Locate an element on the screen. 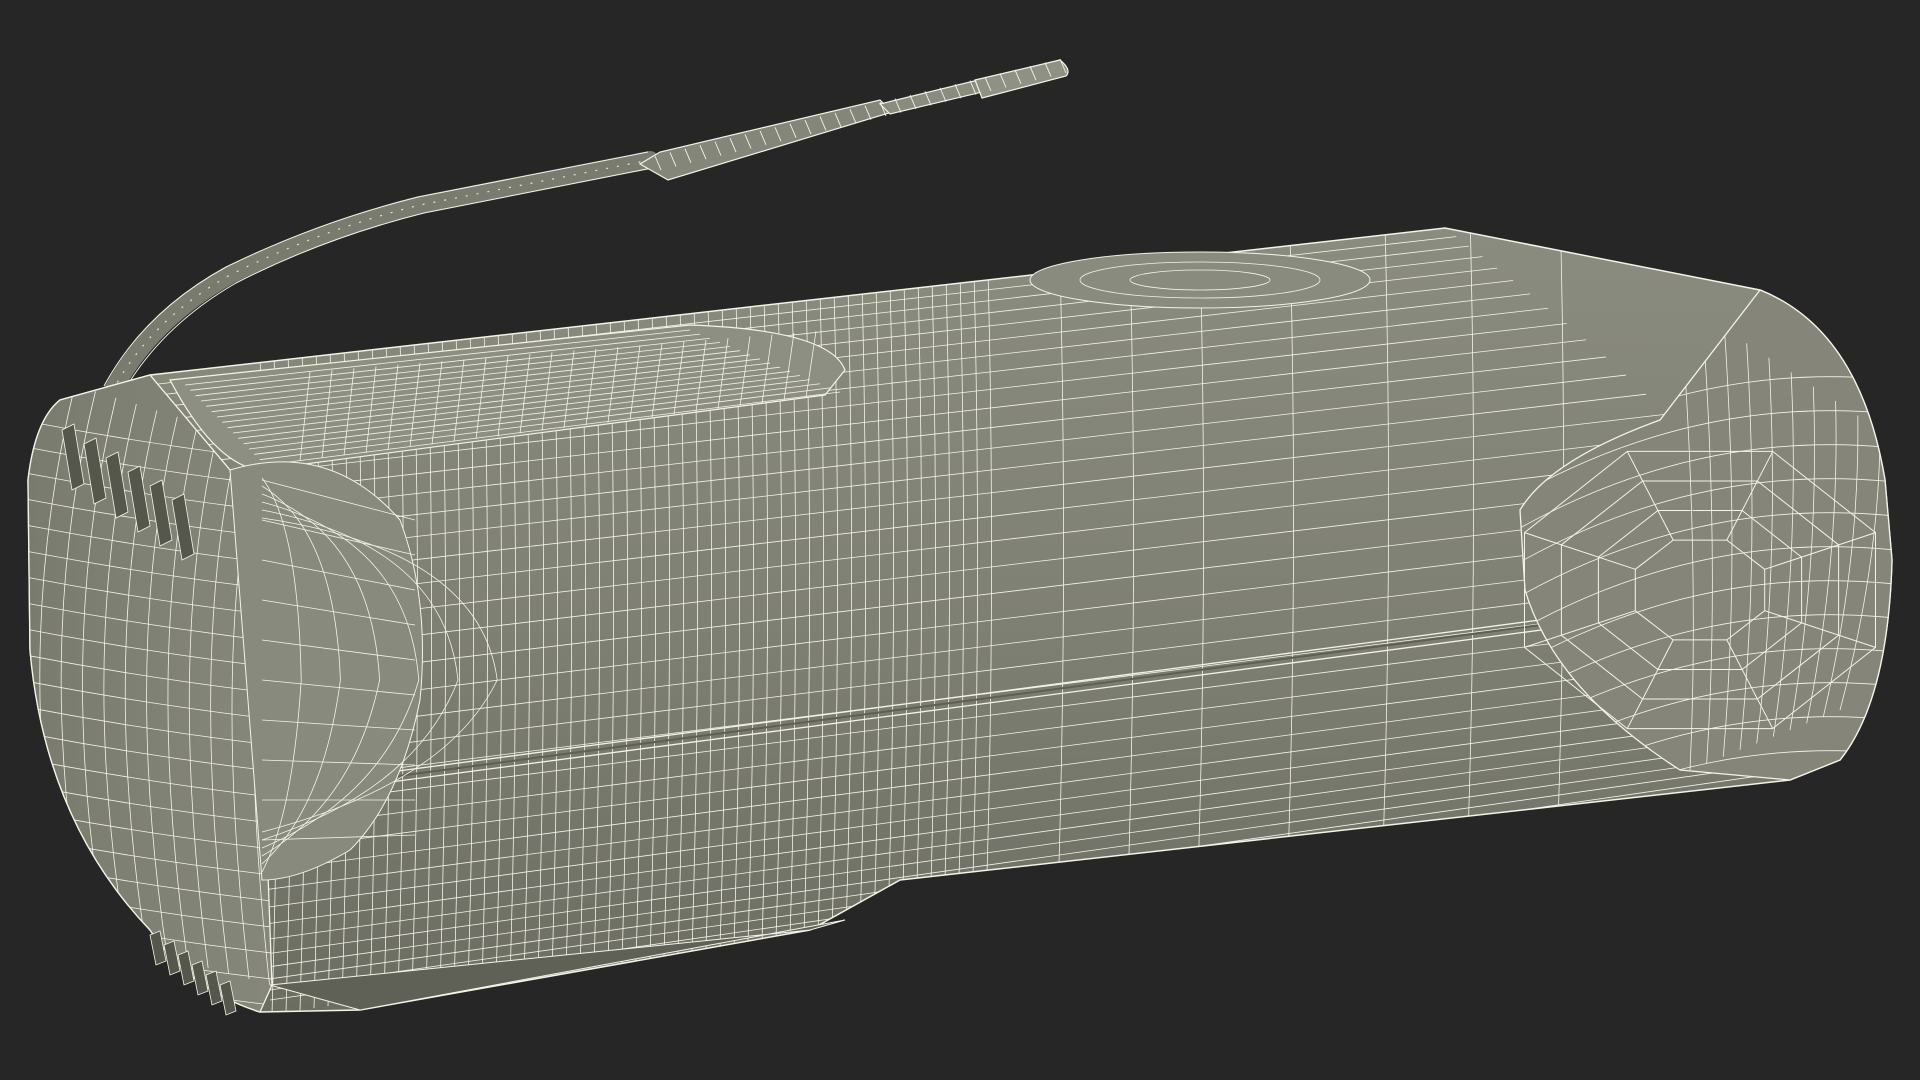  plug-tip is located at coordinates (1021, 79).